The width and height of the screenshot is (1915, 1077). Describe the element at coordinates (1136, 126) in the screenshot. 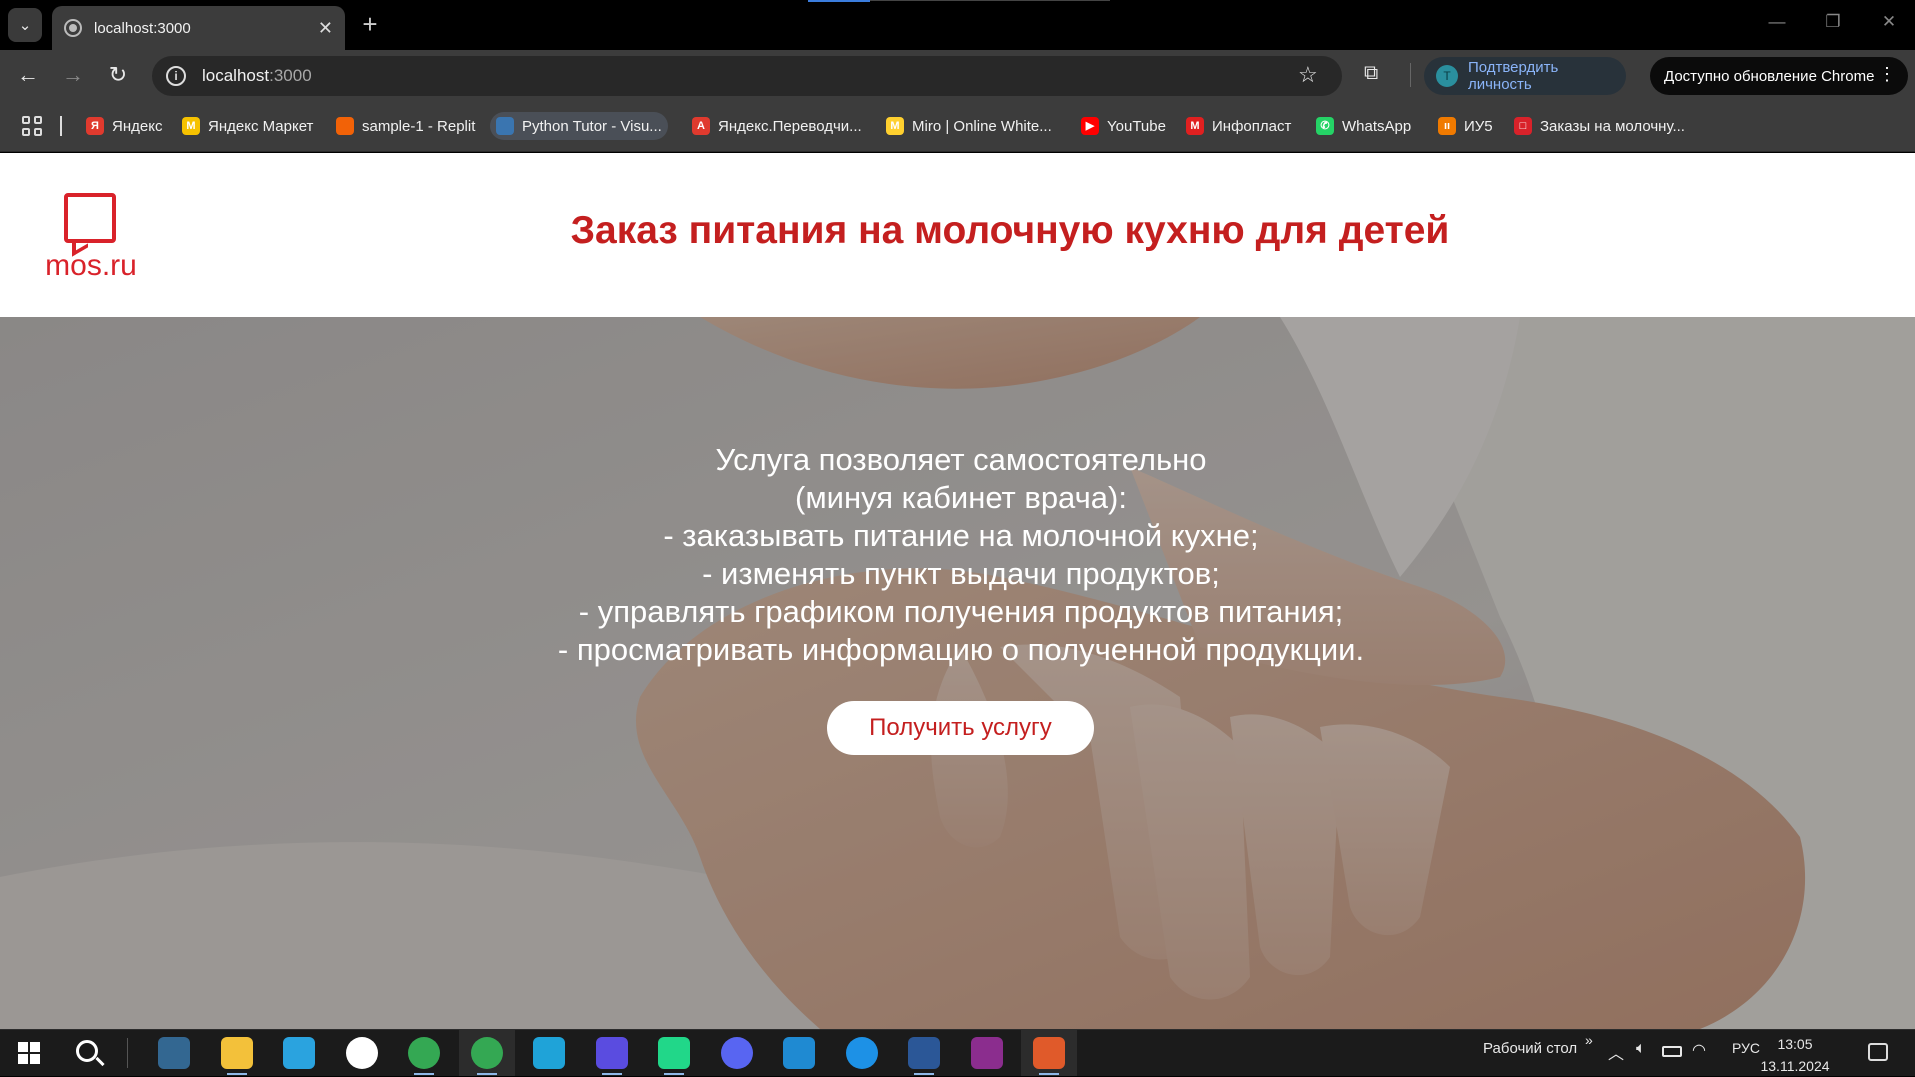

I see `bookmark-label: YouTube` at that location.